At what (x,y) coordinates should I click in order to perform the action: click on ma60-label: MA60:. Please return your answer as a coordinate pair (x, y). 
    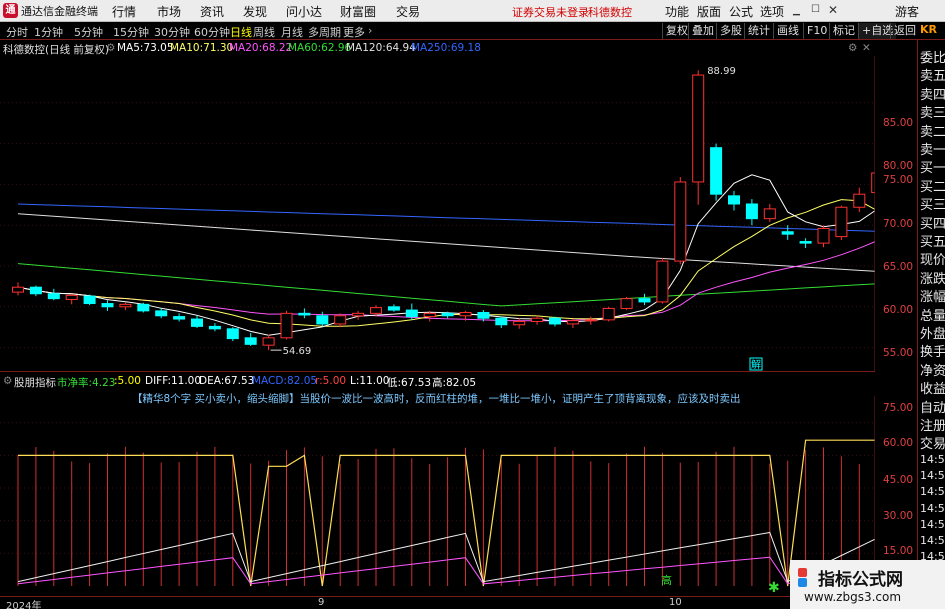
    Looking at the image, I should click on (305, 48).